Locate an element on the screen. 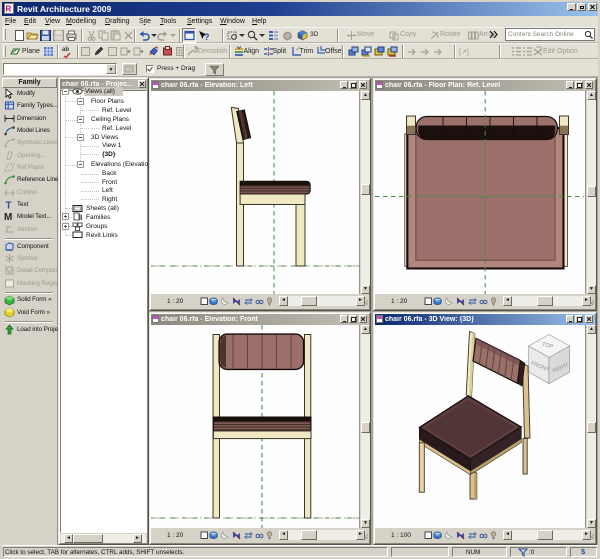  svg-text: ab is located at coordinates (65, 50).